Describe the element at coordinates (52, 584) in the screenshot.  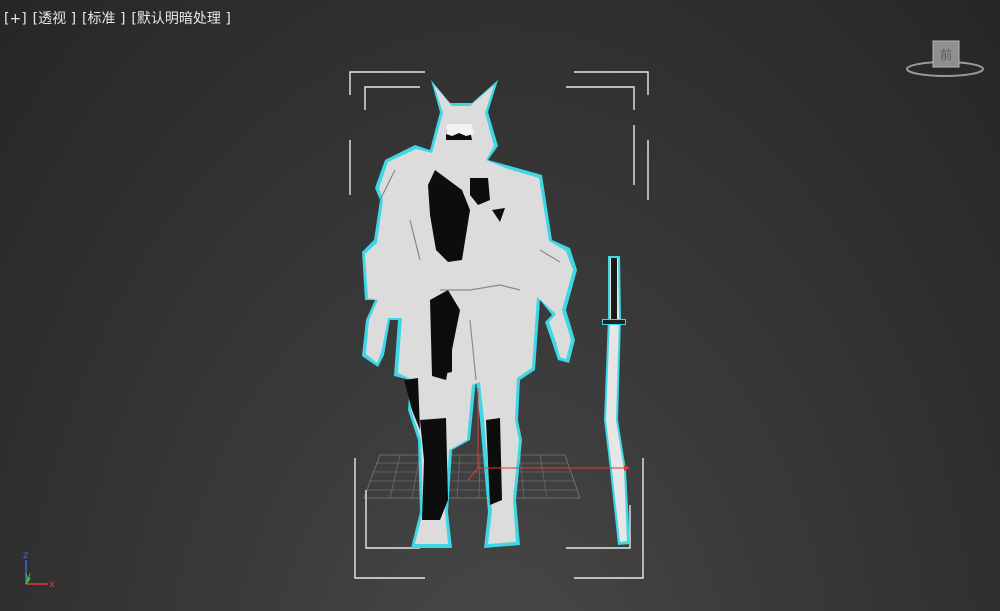
I see `axis-x-label: x` at that location.